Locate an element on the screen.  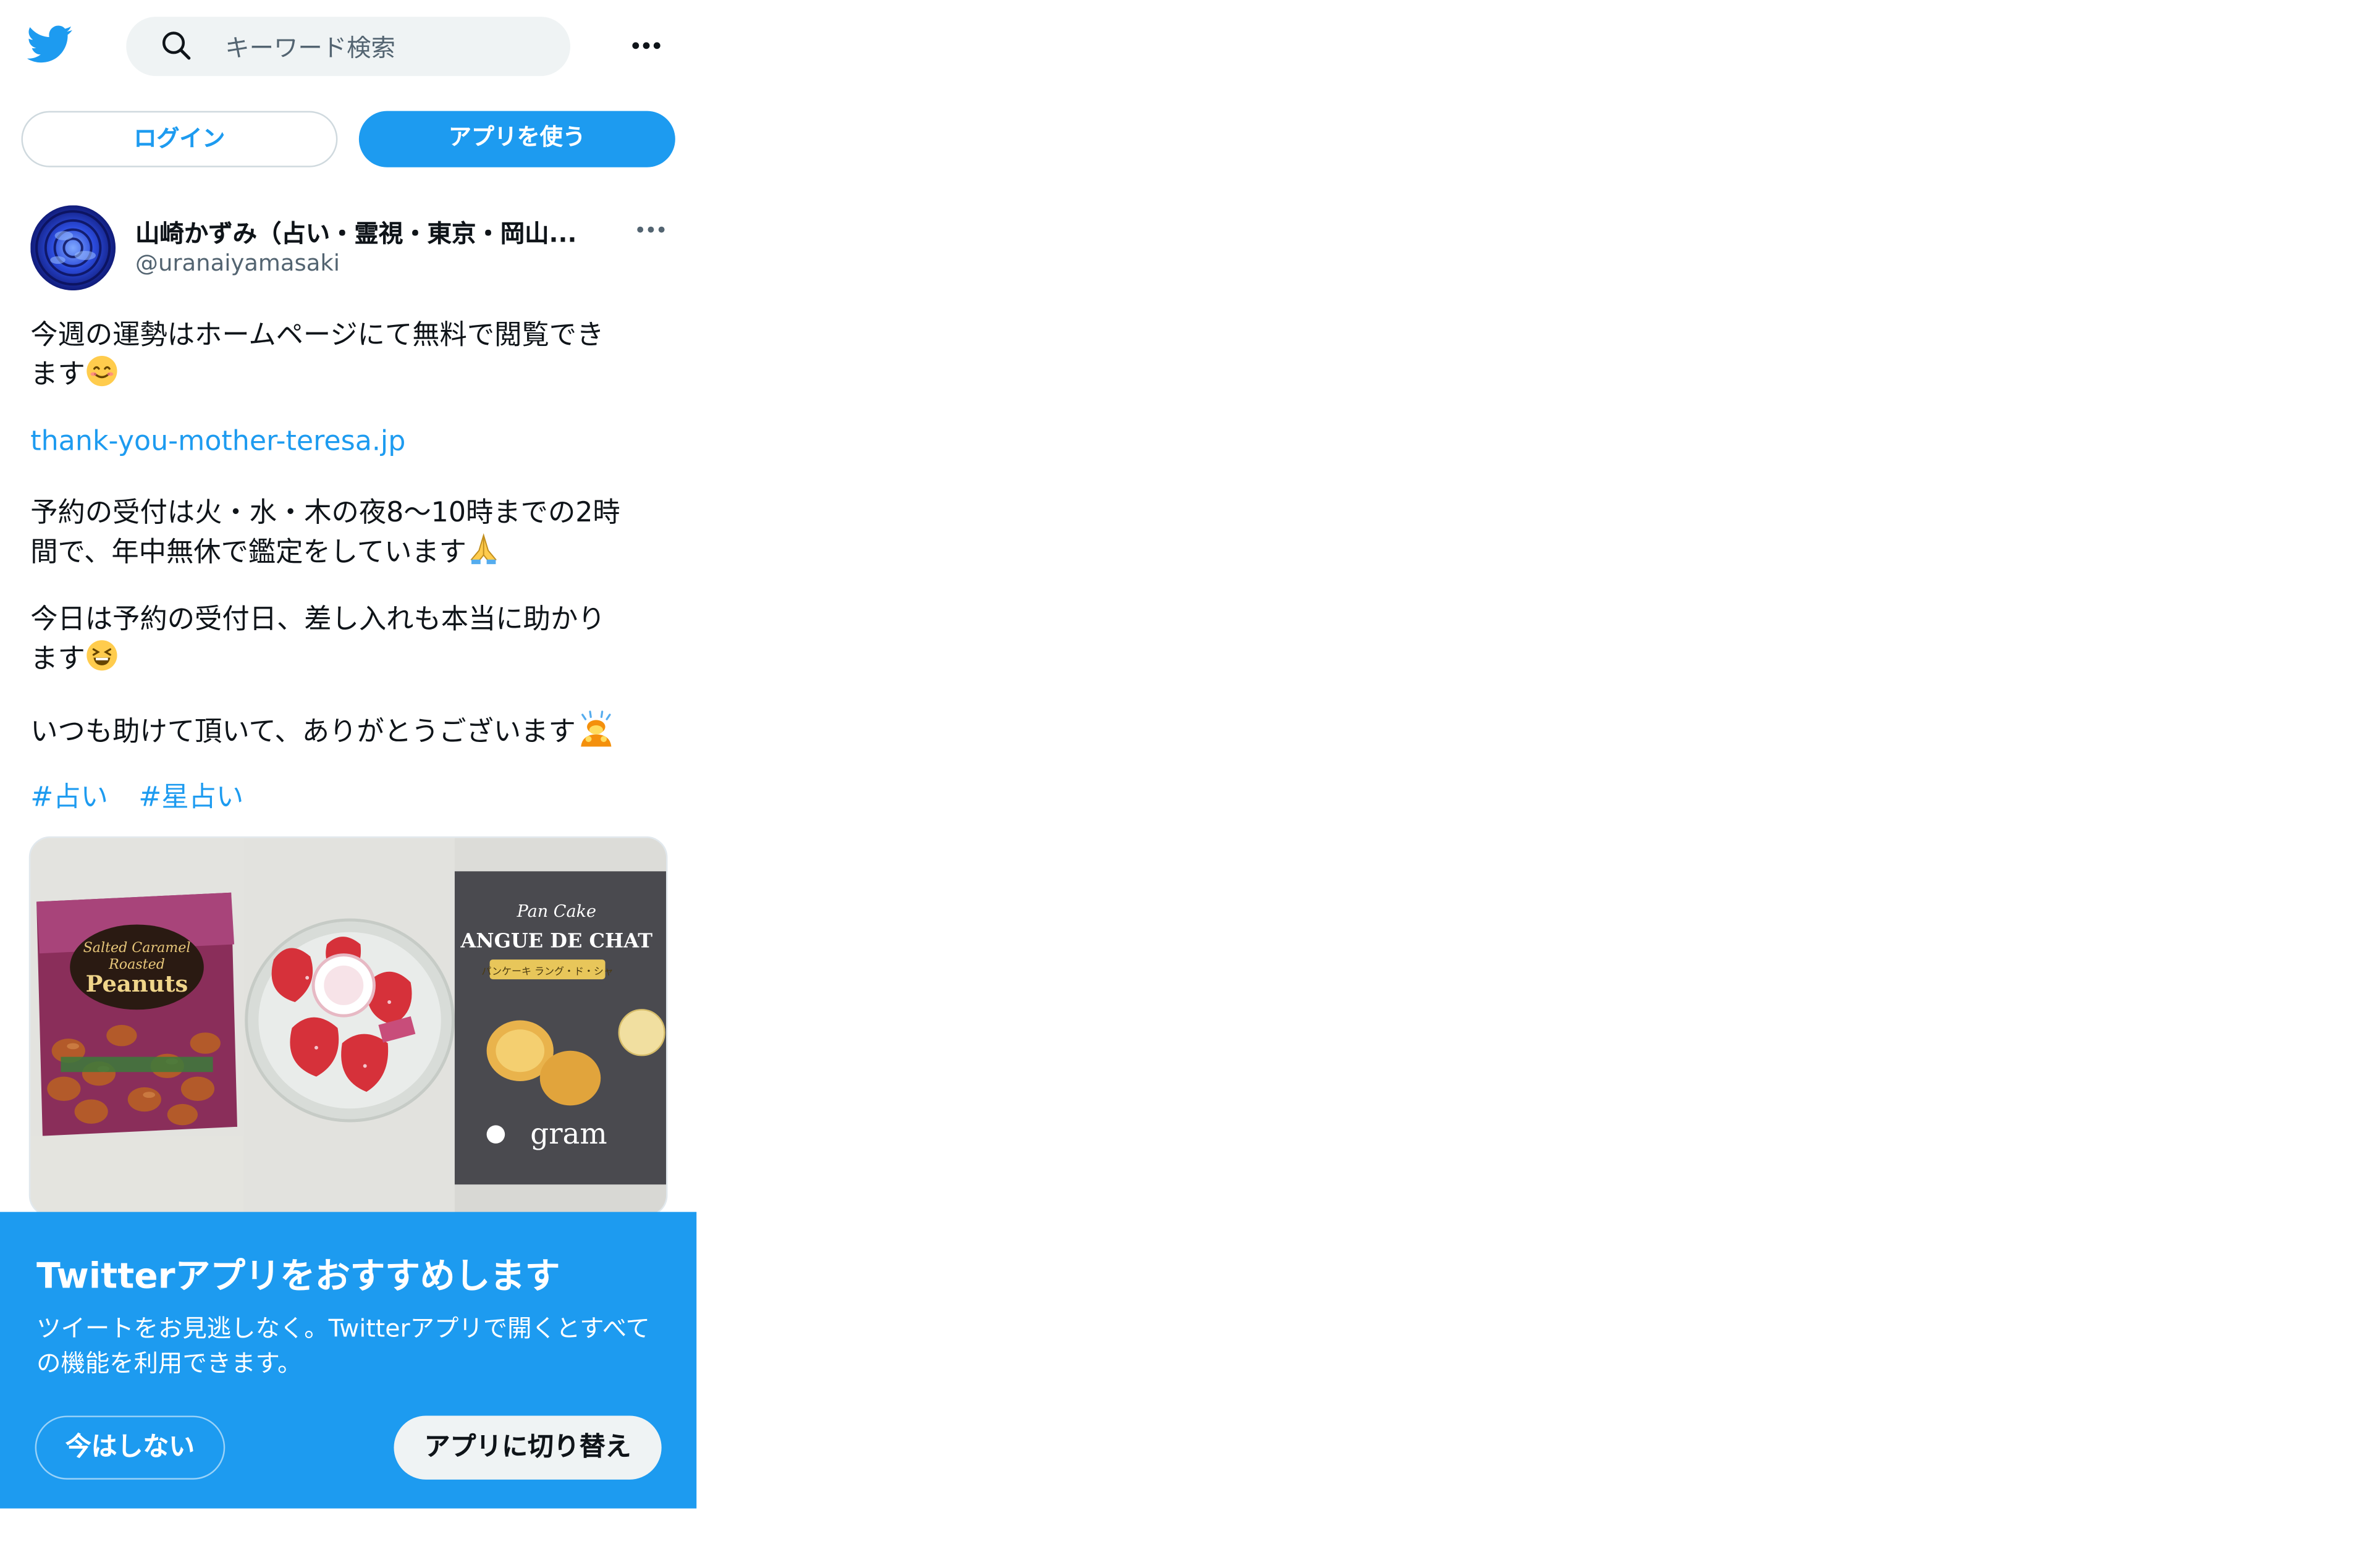
hashtag-line: #占い #星占い is located at coordinates (353, 798).